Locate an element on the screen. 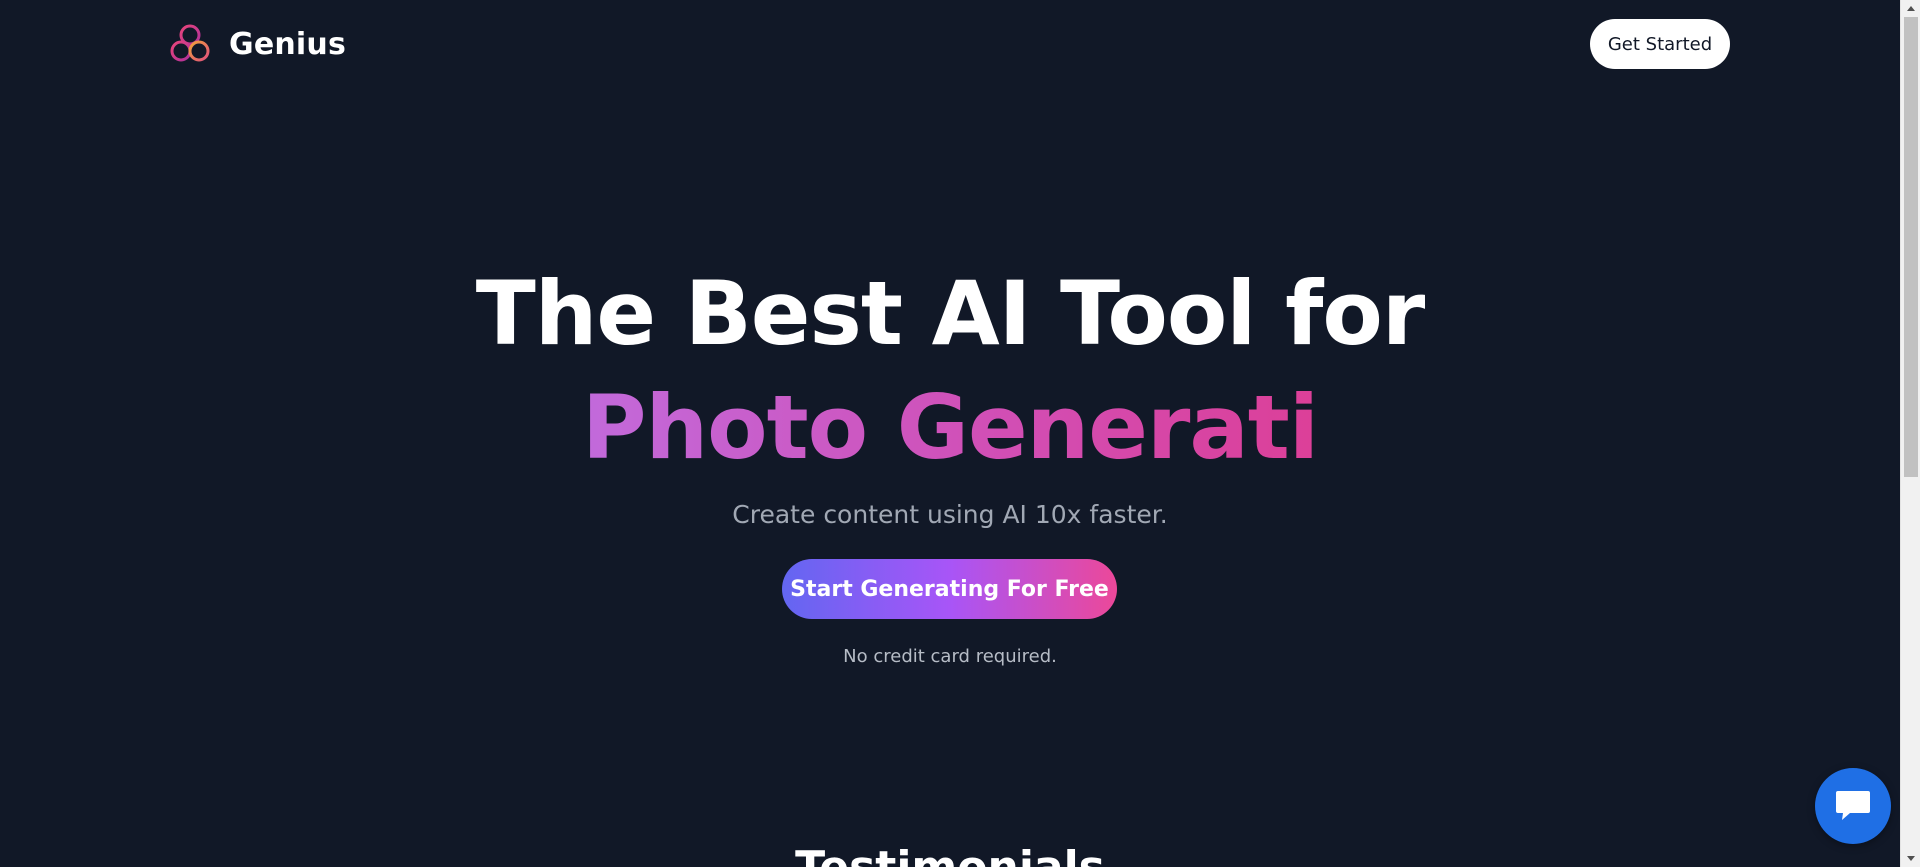  brand-logo-link: Genius is located at coordinates (257, 44).